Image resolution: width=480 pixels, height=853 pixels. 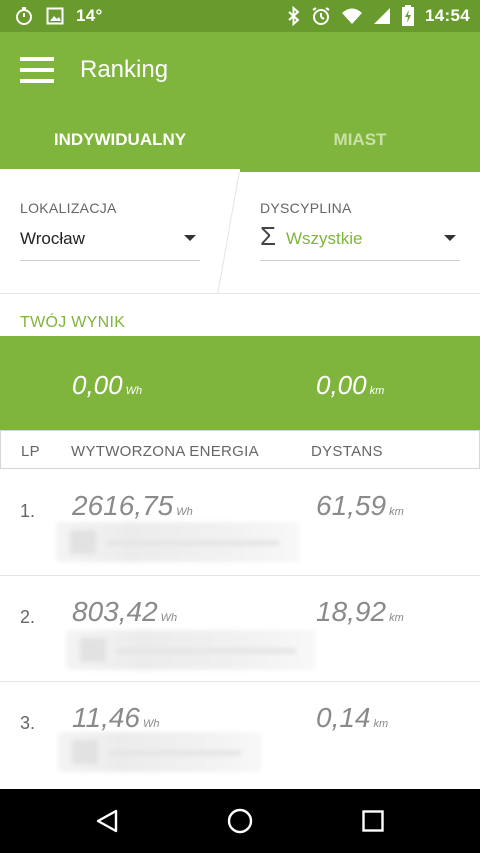 I want to click on row-energy-number: 803,42, so click(x=115, y=611).